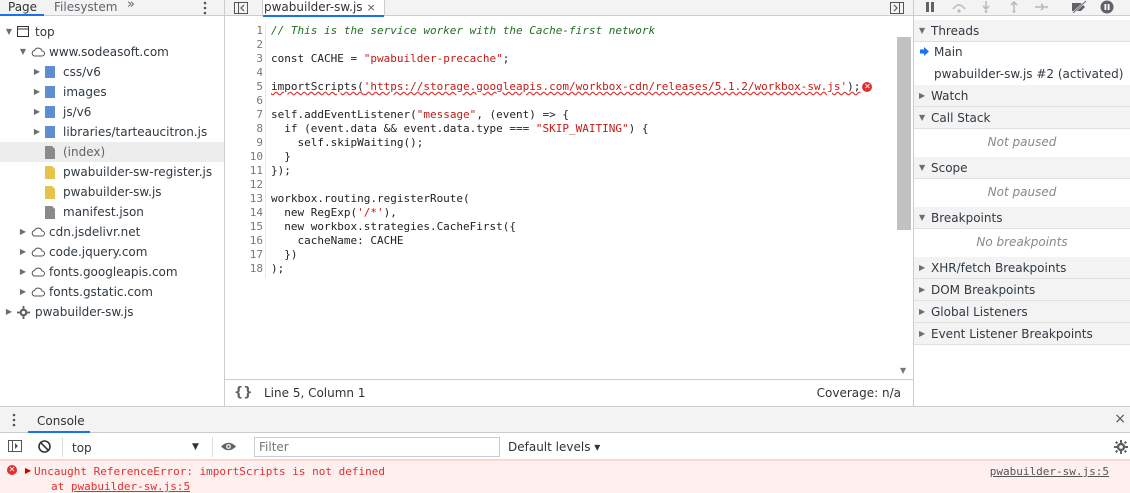  What do you see at coordinates (243, 392) in the screenshot?
I see `pretty-print-button: {}` at bounding box center [243, 392].